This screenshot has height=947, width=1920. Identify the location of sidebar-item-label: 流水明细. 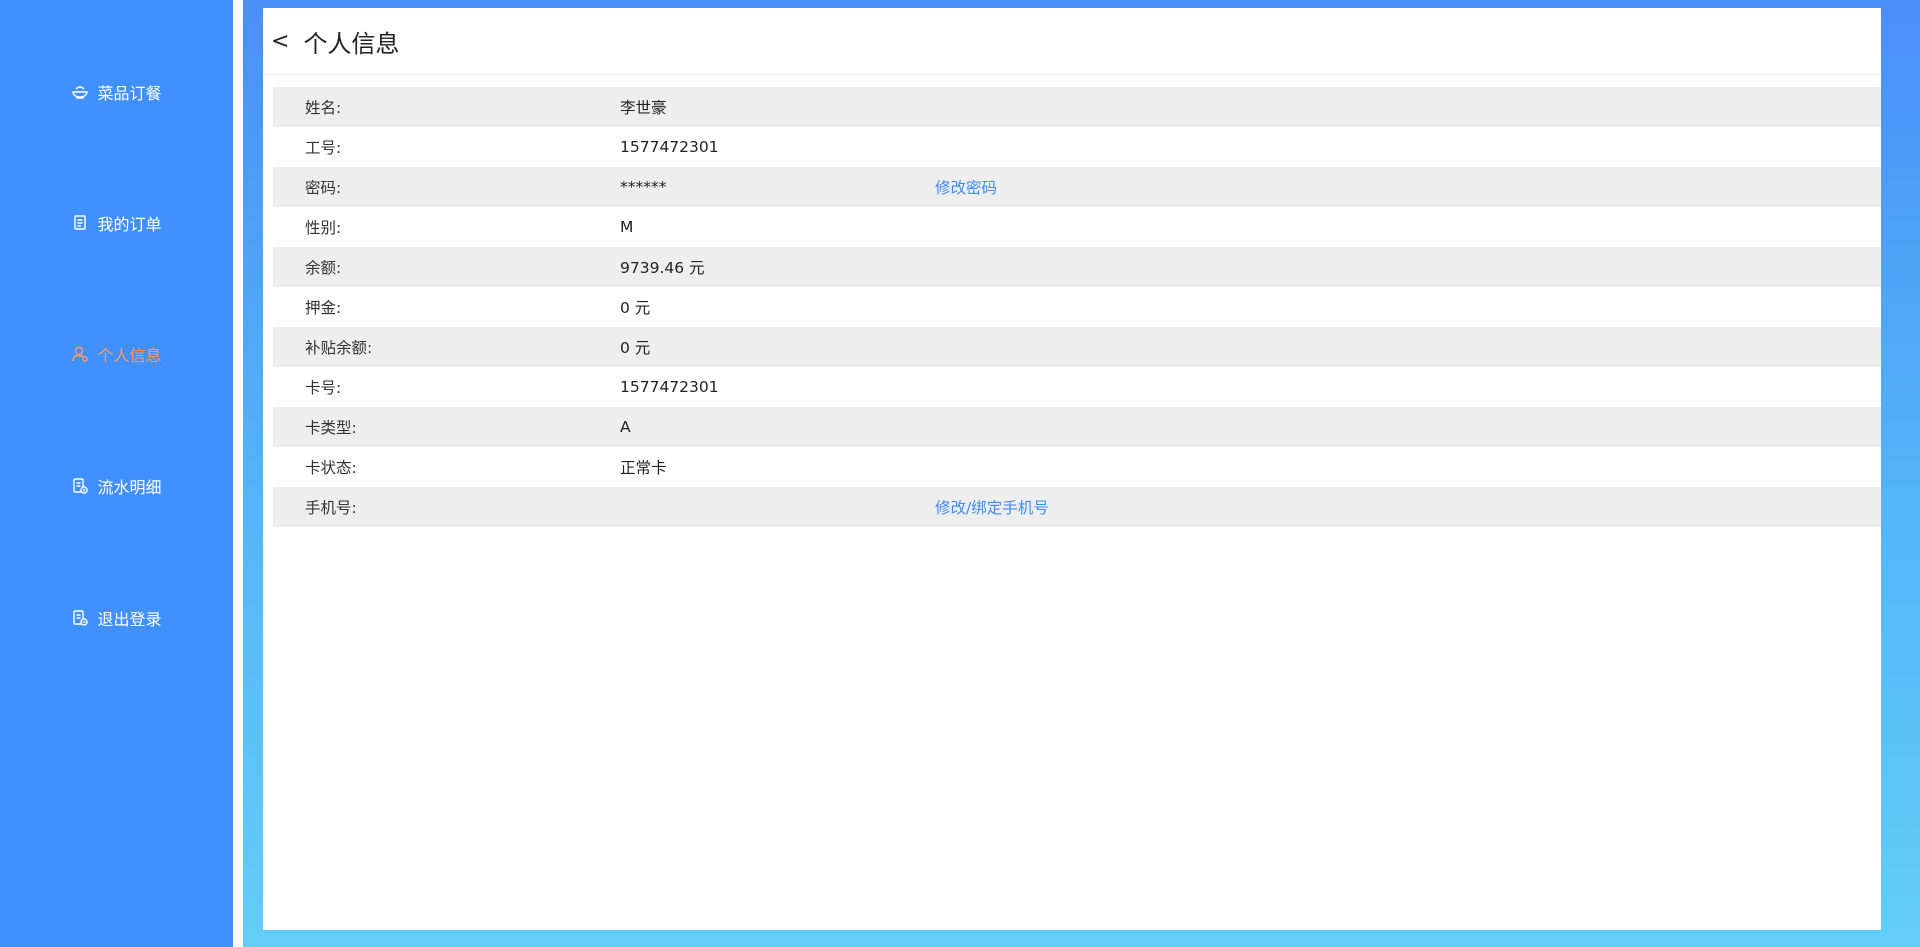
(129, 487).